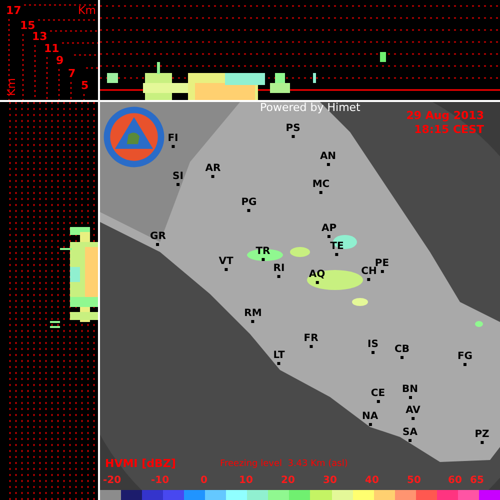 The width and height of the screenshot is (500, 500). Describe the element at coordinates (311, 341) in the screenshot. I see `city-label: FR` at that location.